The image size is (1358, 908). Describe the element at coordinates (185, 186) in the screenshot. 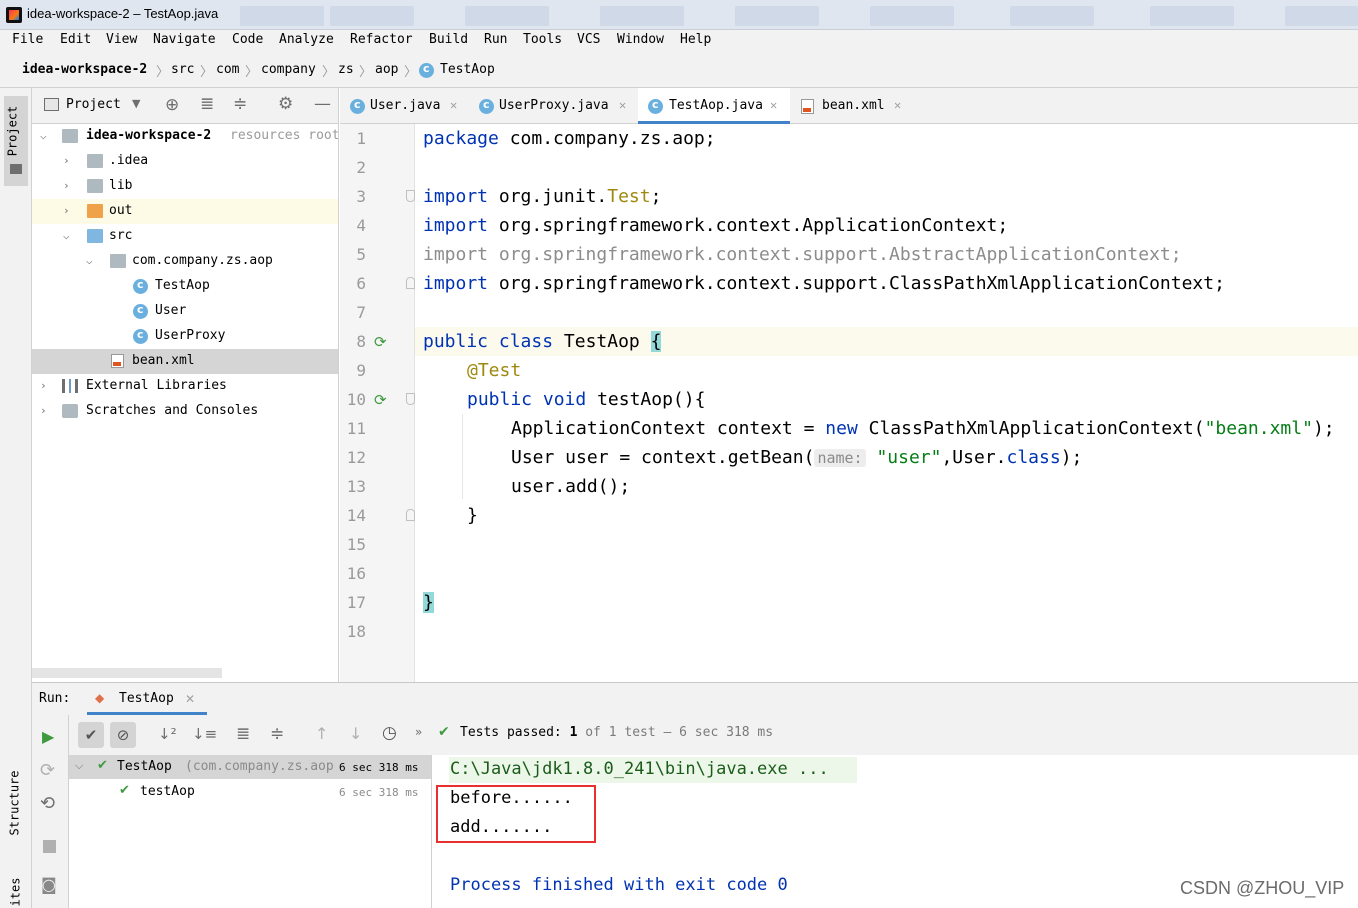

I see `tree-item-lib: › lib` at that location.